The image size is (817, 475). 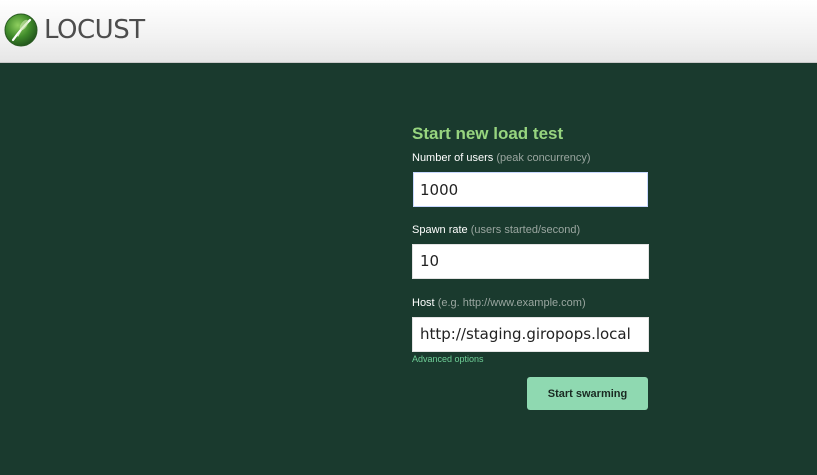 I want to click on spawn-rate-hint: (users started/second), so click(x=525, y=230).